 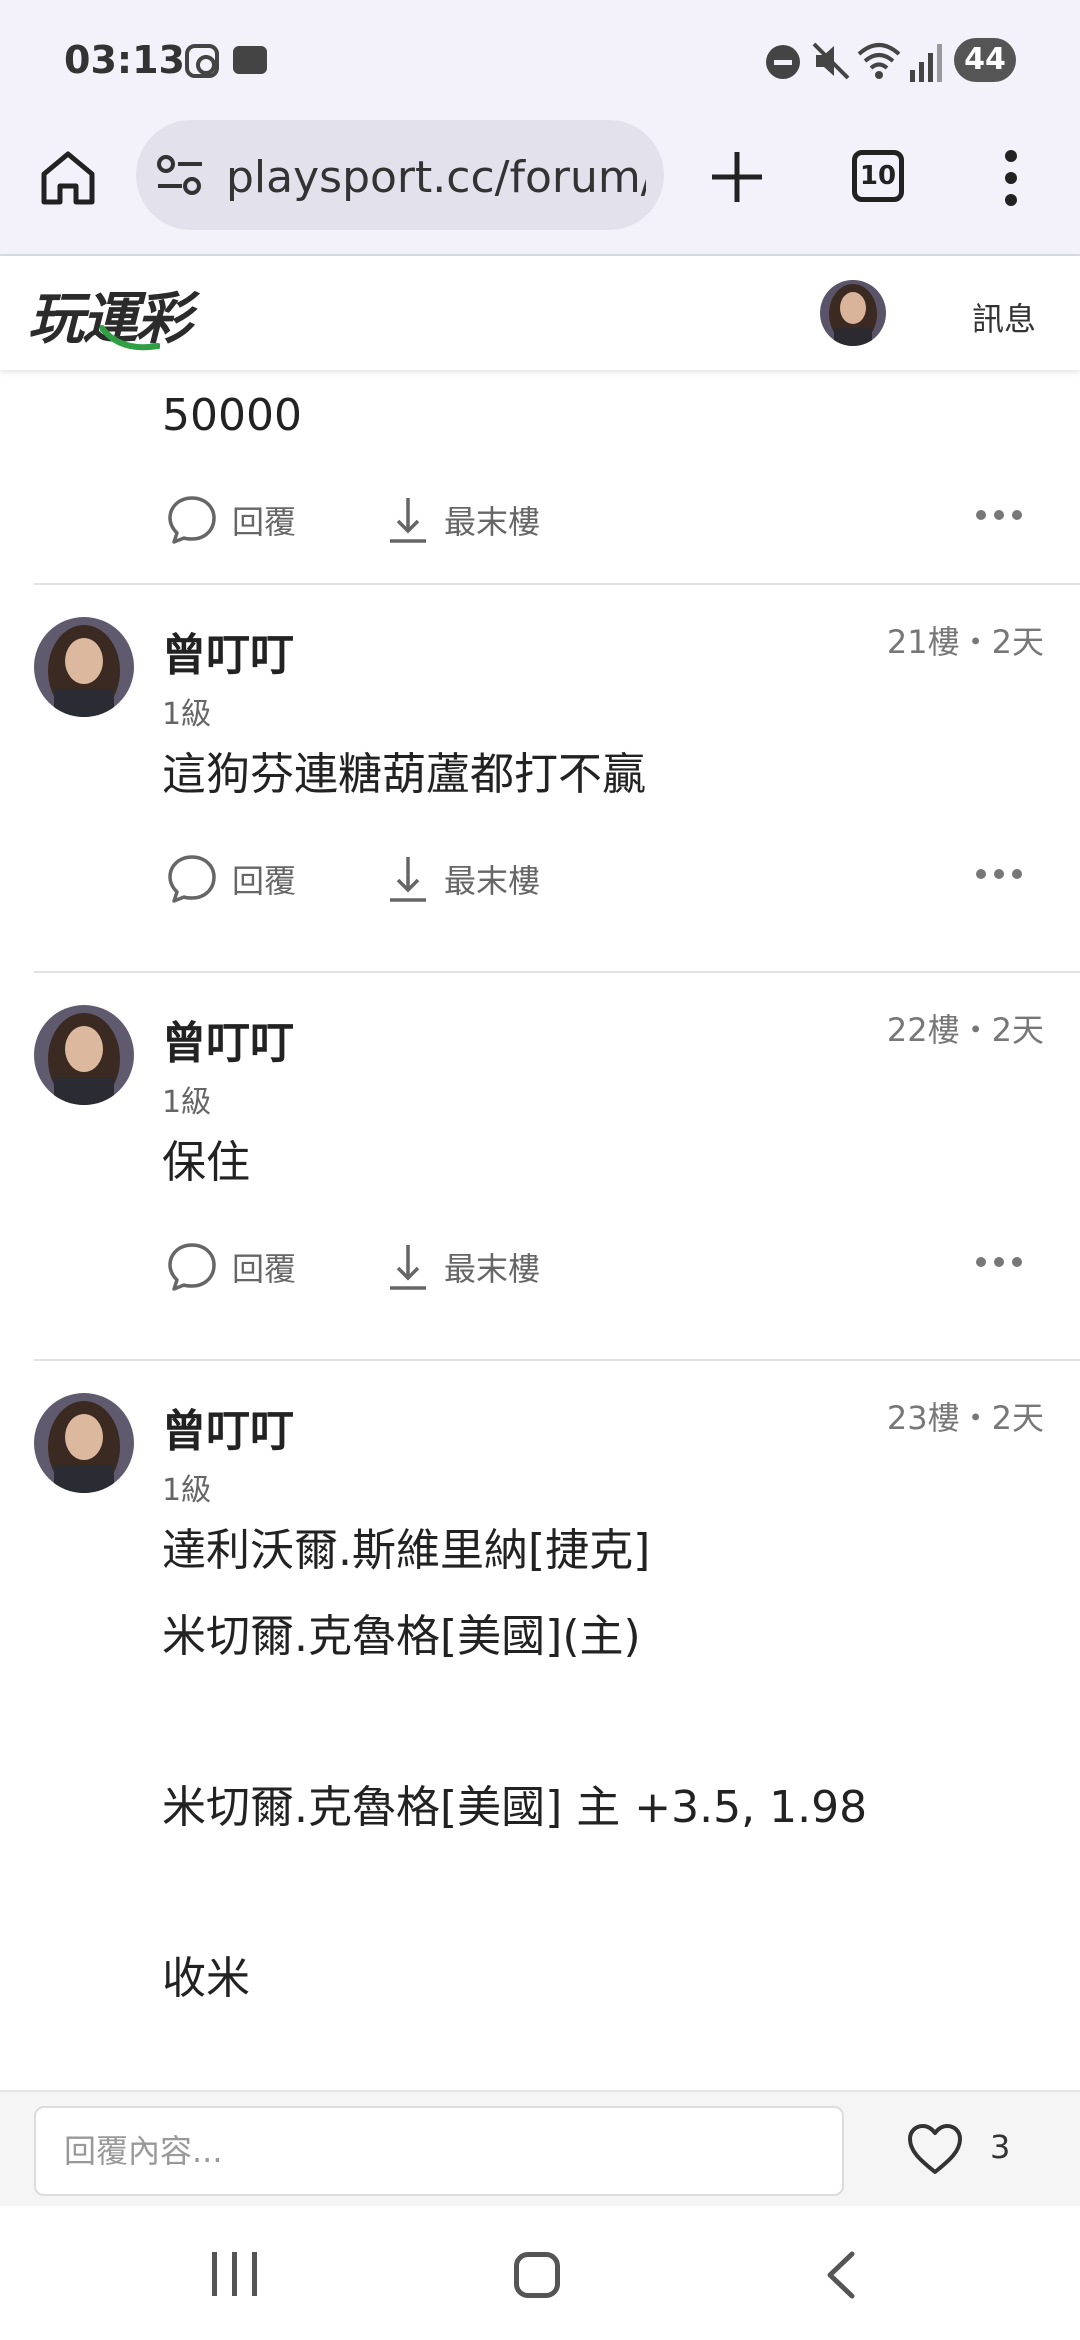 What do you see at coordinates (401, 1636) in the screenshot?
I see `post-text-line: 米切爾.克魯格[美國](主)` at bounding box center [401, 1636].